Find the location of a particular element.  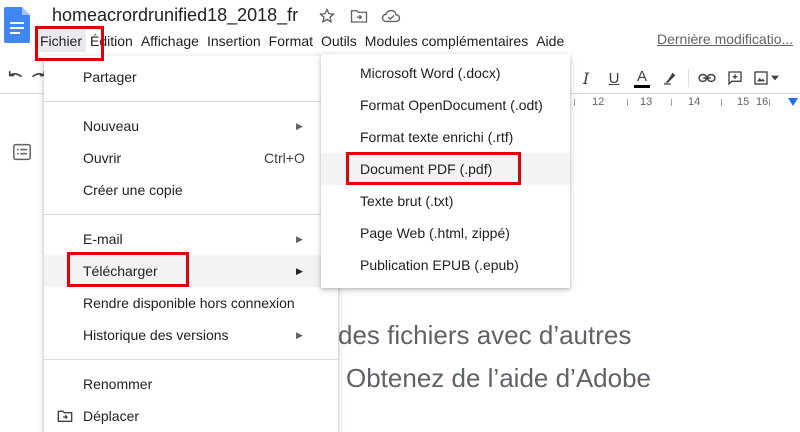

menu-item-creer-copie: Créer une copie is located at coordinates (191, 190).